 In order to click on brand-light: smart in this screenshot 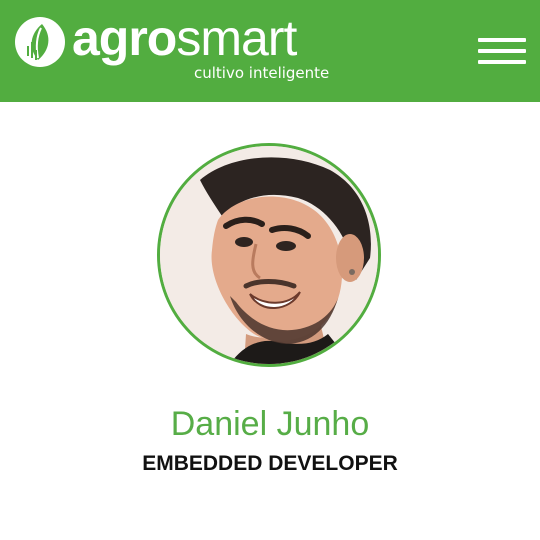, I will do `click(236, 38)`.